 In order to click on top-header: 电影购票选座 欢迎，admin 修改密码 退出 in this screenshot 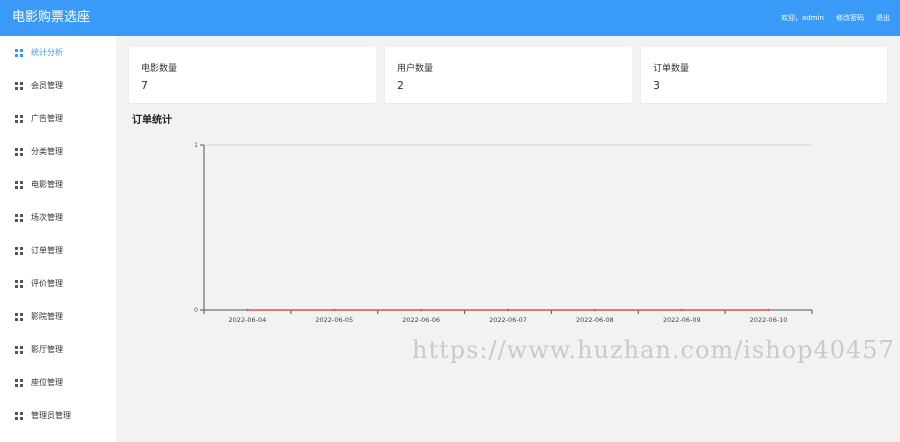, I will do `click(450, 18)`.